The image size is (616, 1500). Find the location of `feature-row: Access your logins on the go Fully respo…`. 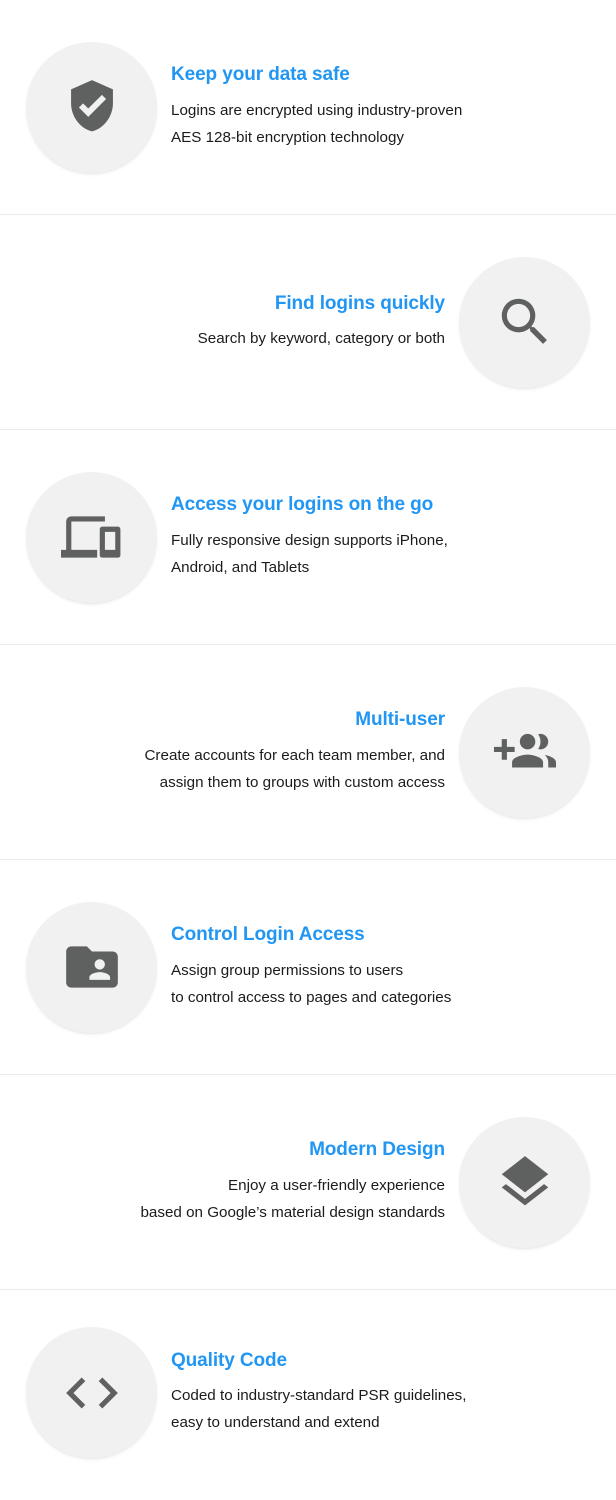

feature-row: Access your logins on the go Fully respo… is located at coordinates (308, 537).